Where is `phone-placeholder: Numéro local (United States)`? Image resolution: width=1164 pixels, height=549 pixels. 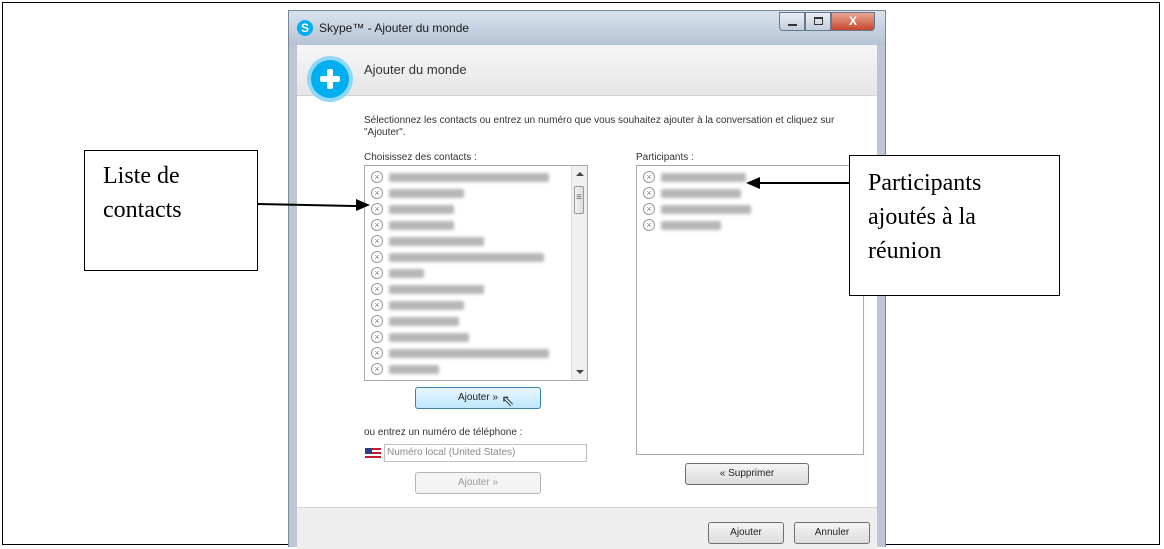
phone-placeholder: Numéro local (United States) is located at coordinates (451, 452).